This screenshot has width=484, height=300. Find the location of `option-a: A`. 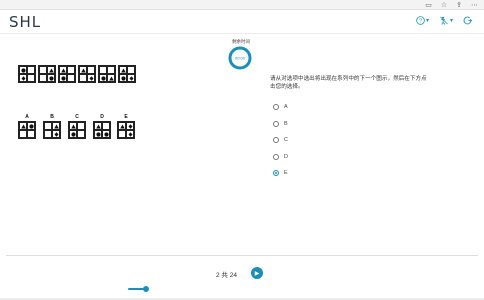

option-a: A is located at coordinates (280, 107).